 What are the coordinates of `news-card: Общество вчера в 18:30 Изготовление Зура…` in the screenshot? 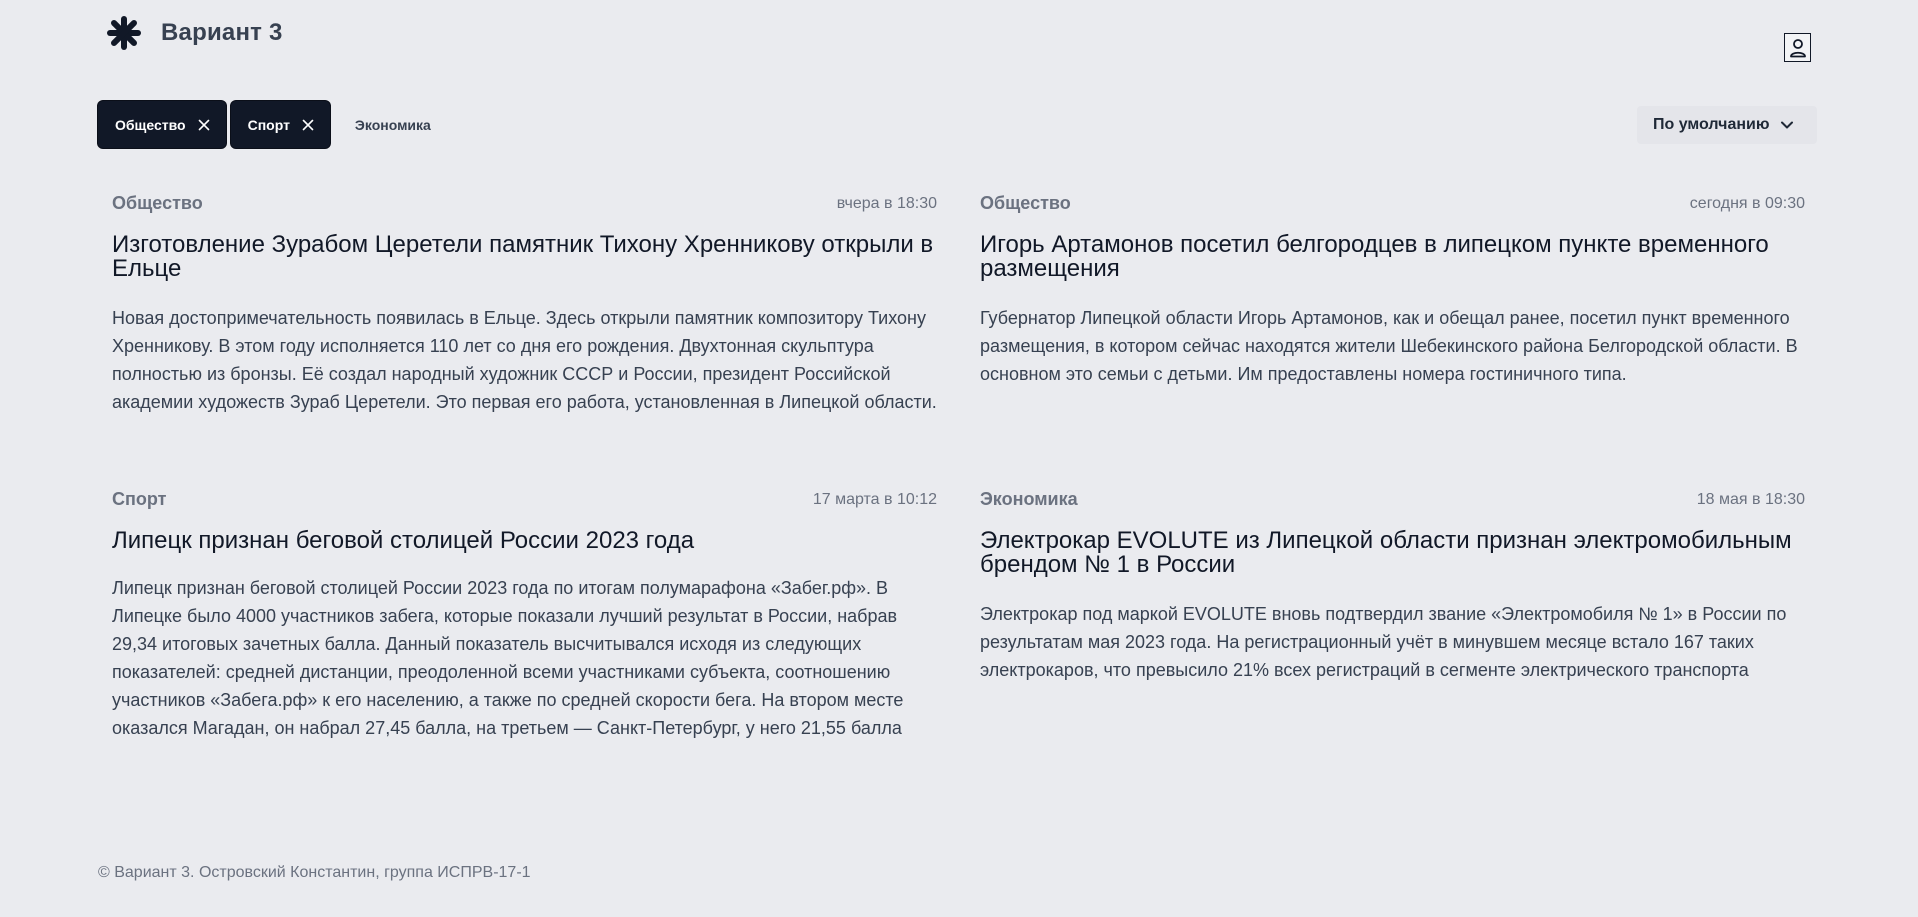 It's located at (524, 318).